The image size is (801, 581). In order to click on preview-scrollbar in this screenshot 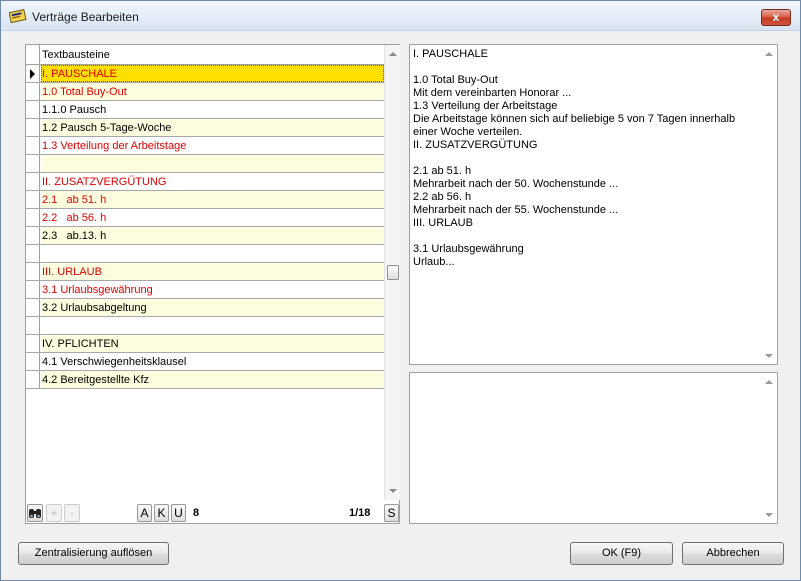, I will do `click(768, 204)`.